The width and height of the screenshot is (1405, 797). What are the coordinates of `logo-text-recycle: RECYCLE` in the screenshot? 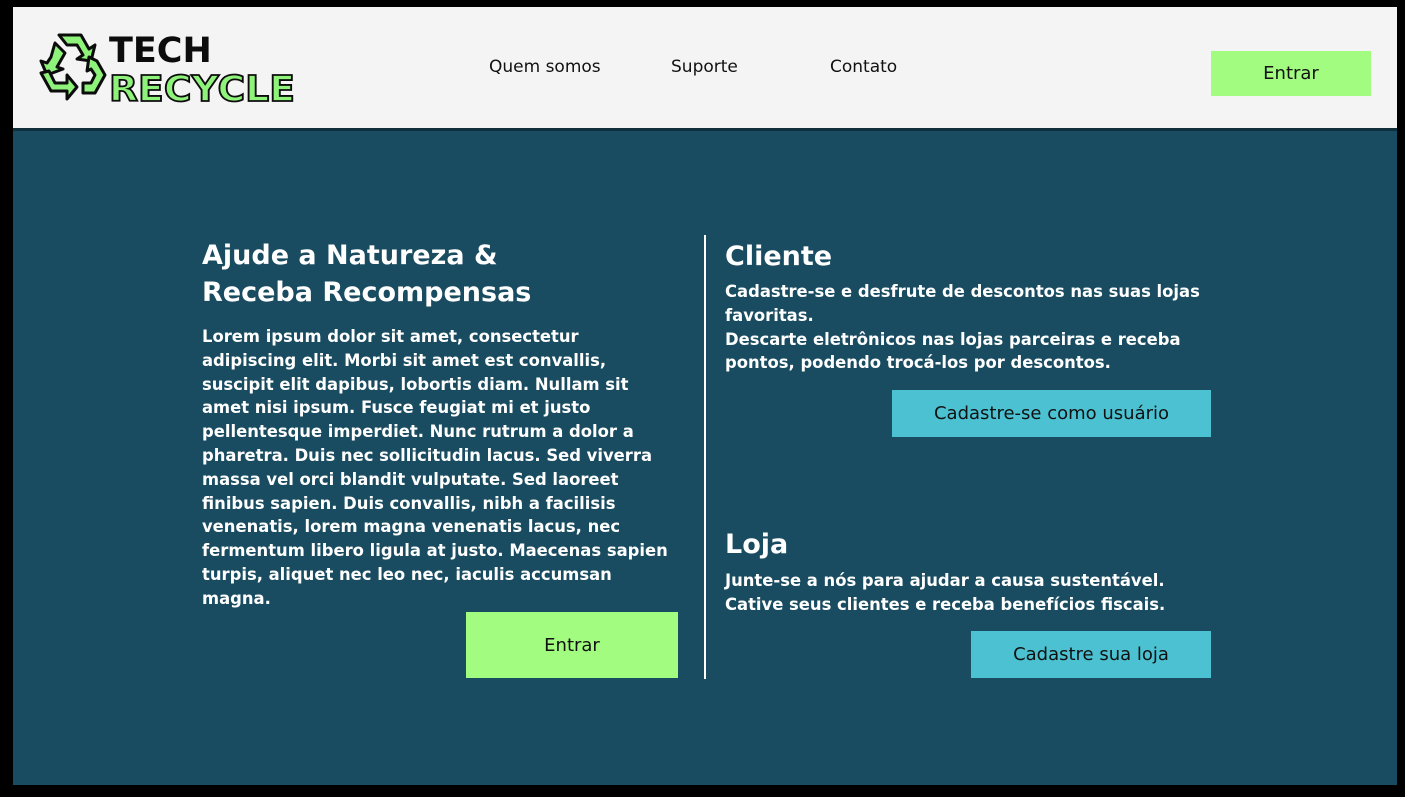 It's located at (202, 89).